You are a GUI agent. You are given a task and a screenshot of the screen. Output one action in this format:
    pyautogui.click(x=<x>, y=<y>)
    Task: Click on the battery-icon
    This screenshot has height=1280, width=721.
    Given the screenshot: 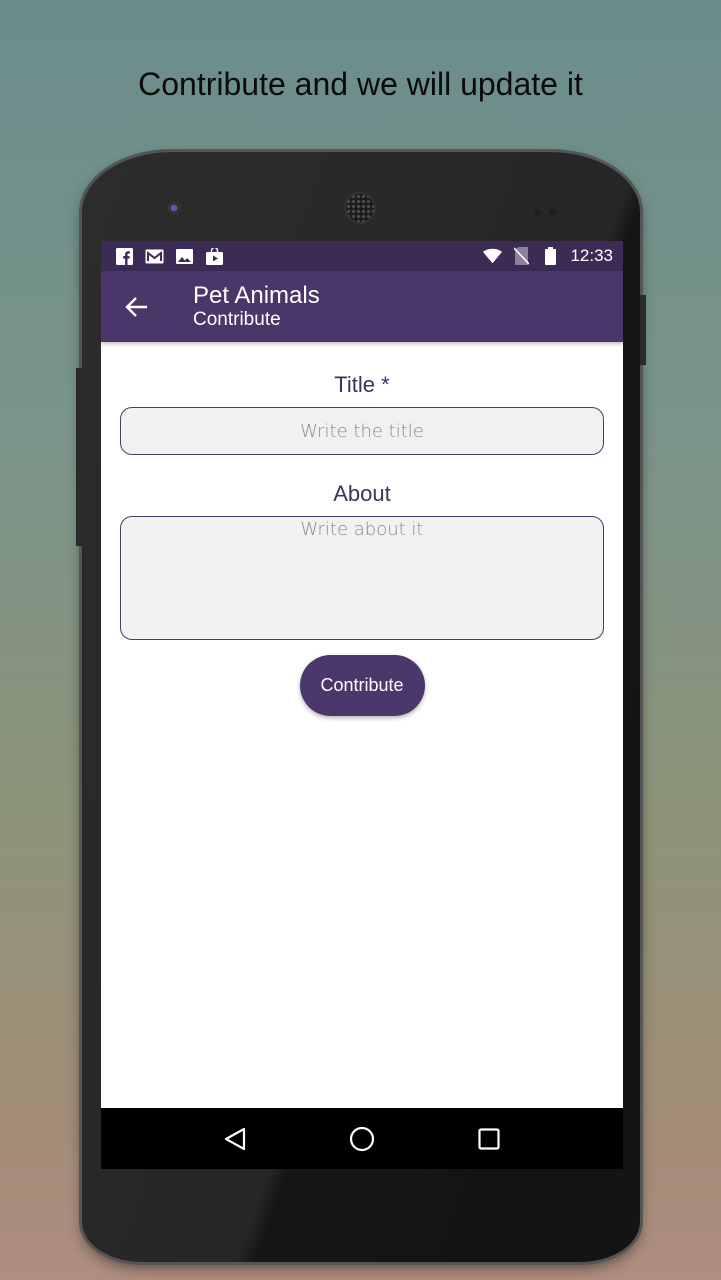 What is the action you would take?
    pyautogui.click(x=550, y=256)
    